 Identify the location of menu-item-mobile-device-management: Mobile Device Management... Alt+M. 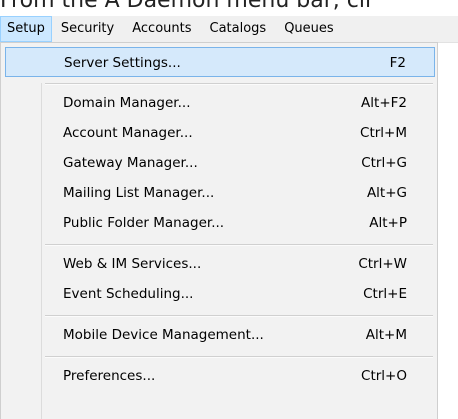
(220, 335).